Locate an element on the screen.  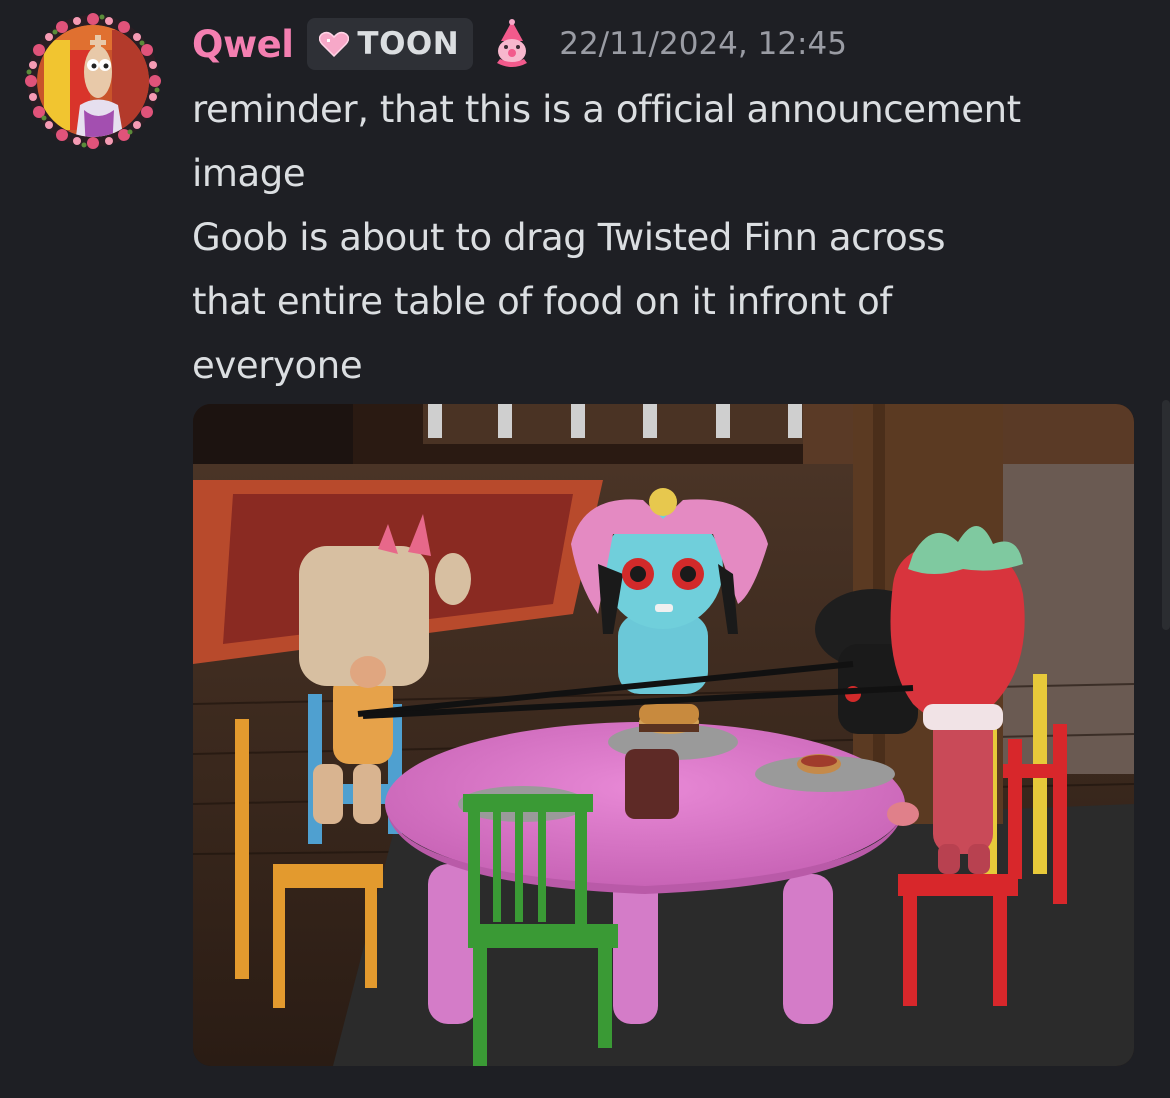
scrollbar is located at coordinates (1166, 515).